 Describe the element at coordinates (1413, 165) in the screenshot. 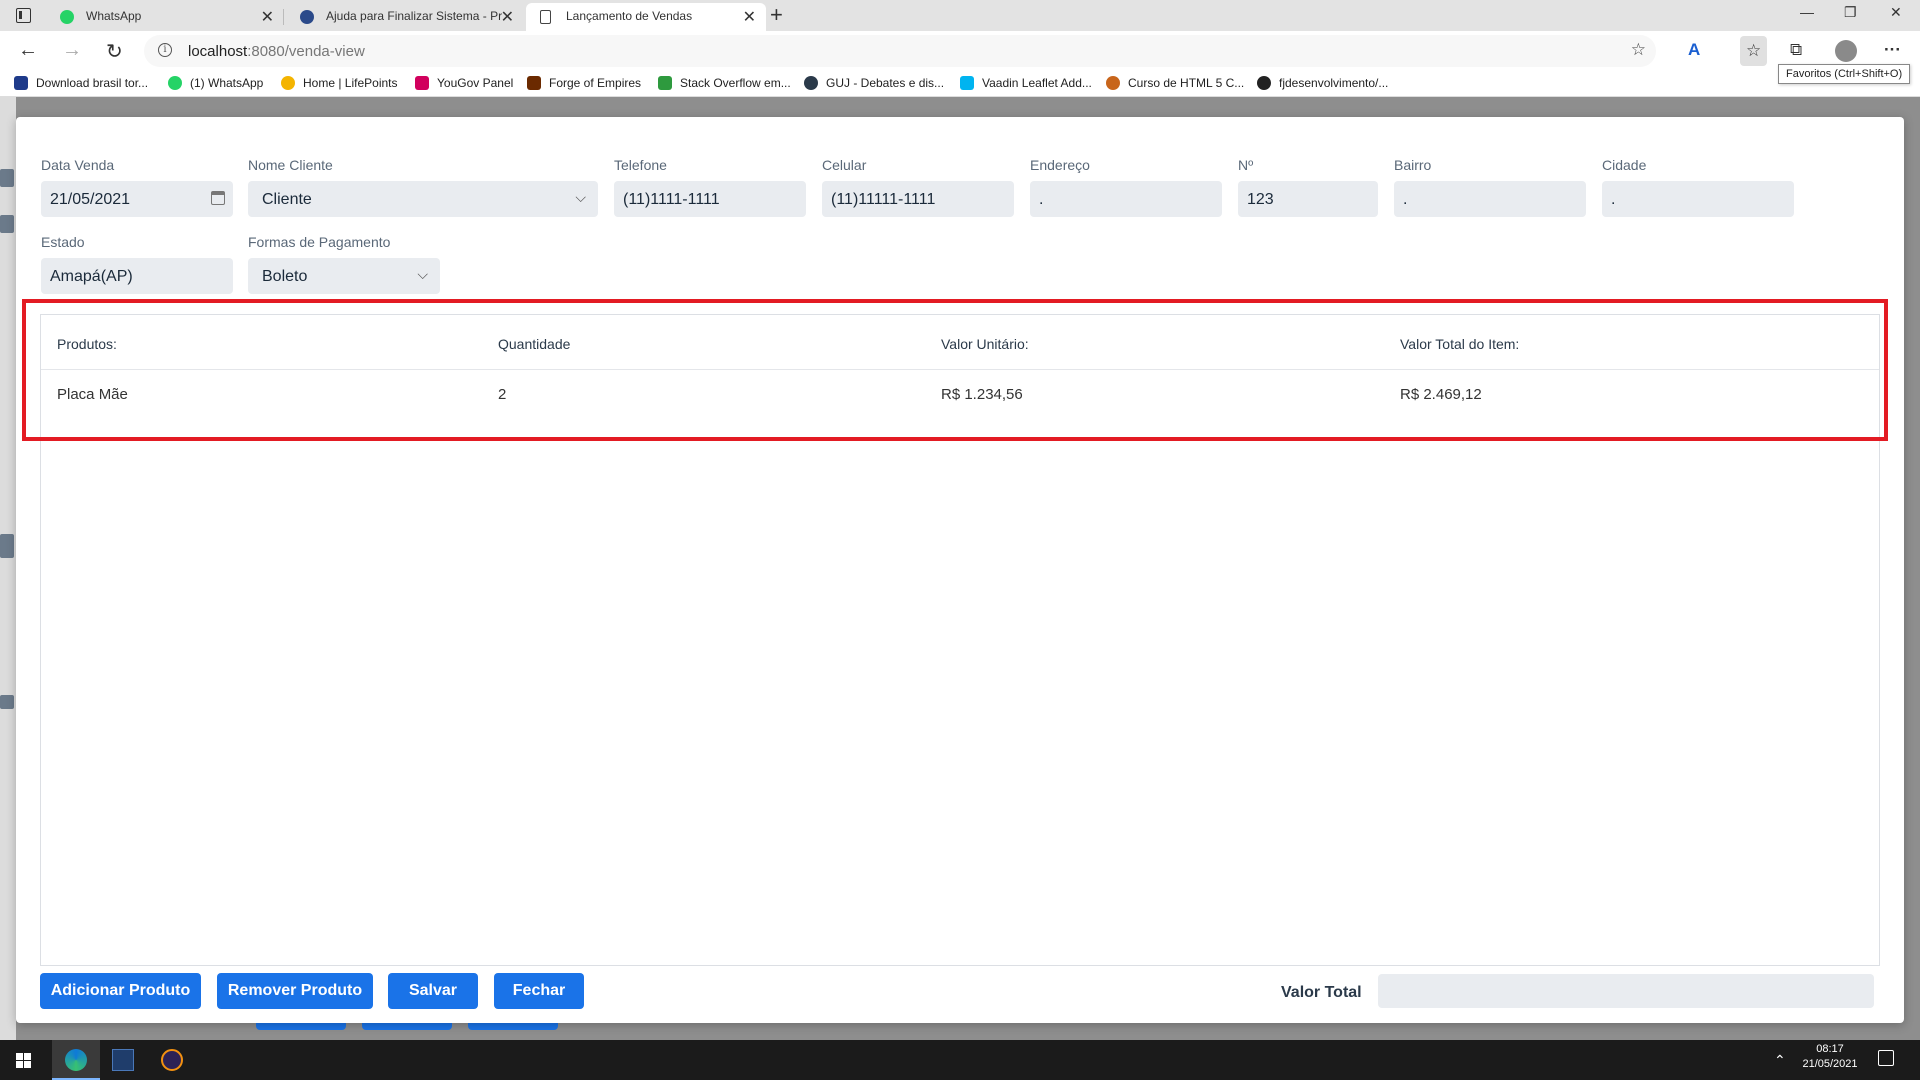

I see `field-label: Bairro` at that location.